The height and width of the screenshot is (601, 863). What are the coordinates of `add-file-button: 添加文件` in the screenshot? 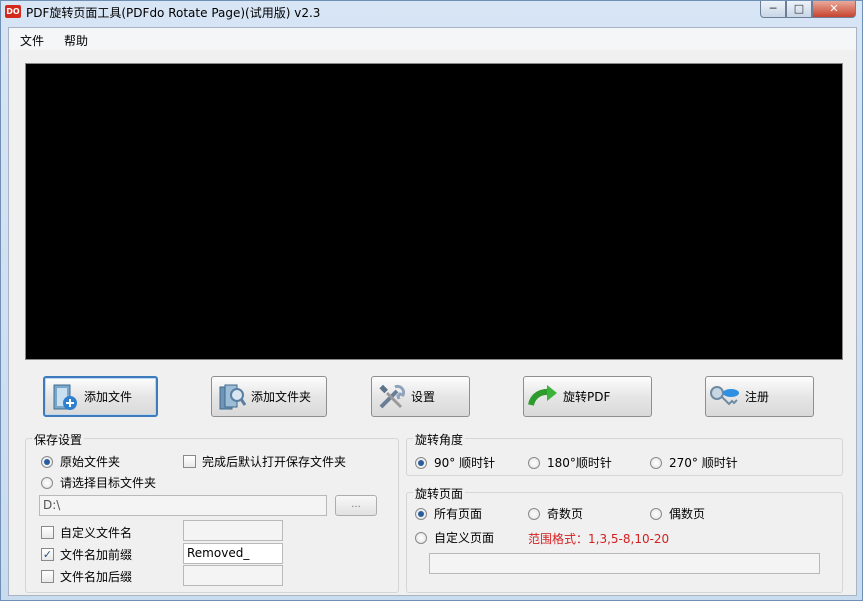 It's located at (100, 396).